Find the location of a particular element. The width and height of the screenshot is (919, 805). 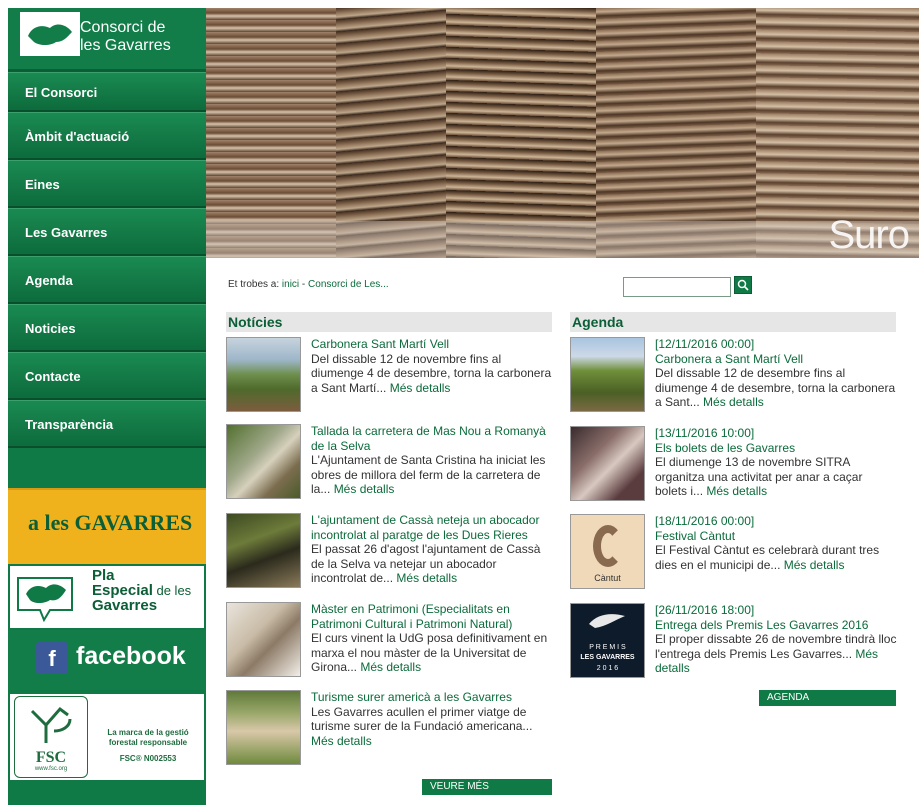

agenda-thumbnail: Càntut is located at coordinates (607, 551).